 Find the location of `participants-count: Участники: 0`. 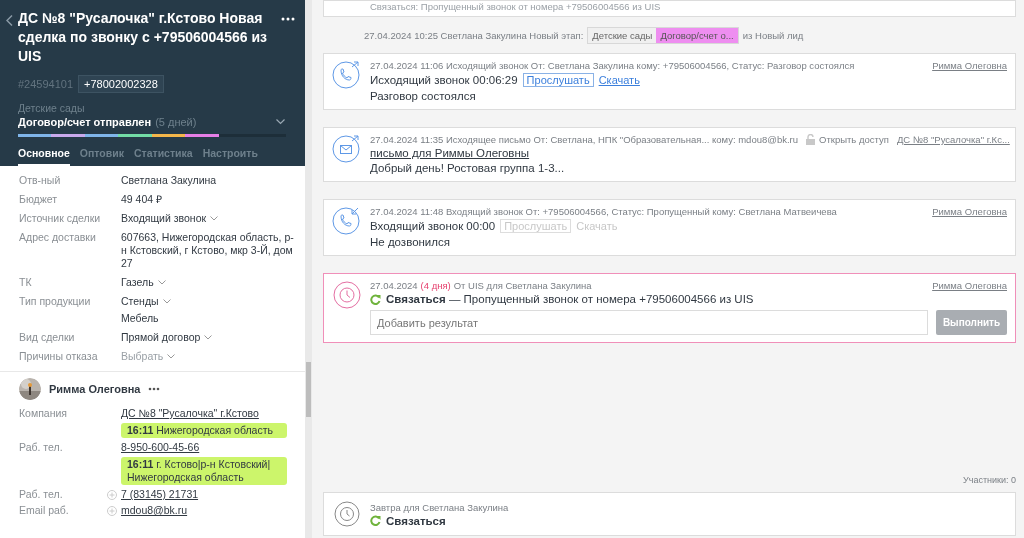

participants-count: Участники: 0 is located at coordinates (989, 480).